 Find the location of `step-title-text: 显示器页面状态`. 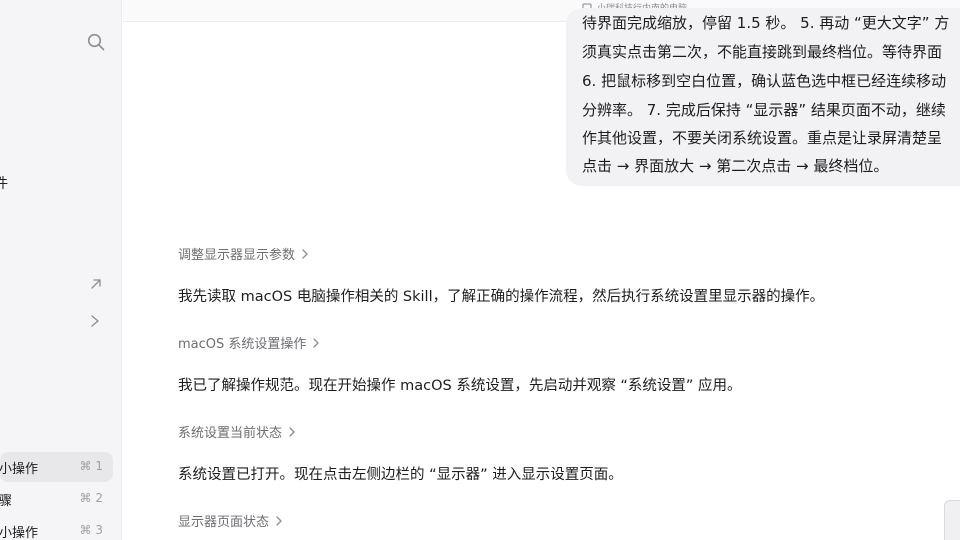

step-title-text: 显示器页面状态 is located at coordinates (224, 522).